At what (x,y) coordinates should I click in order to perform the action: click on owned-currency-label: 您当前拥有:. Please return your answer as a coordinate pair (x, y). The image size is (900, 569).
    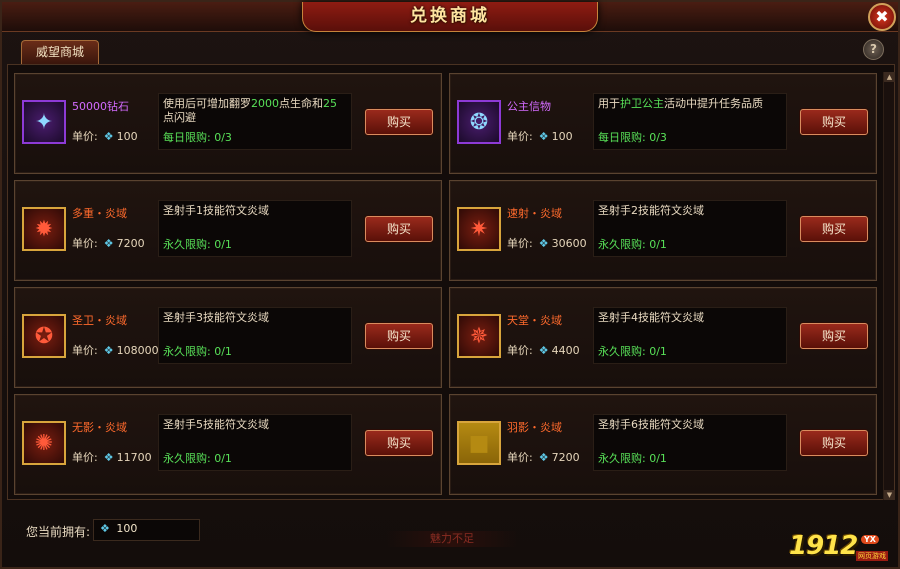
    Looking at the image, I should click on (58, 532).